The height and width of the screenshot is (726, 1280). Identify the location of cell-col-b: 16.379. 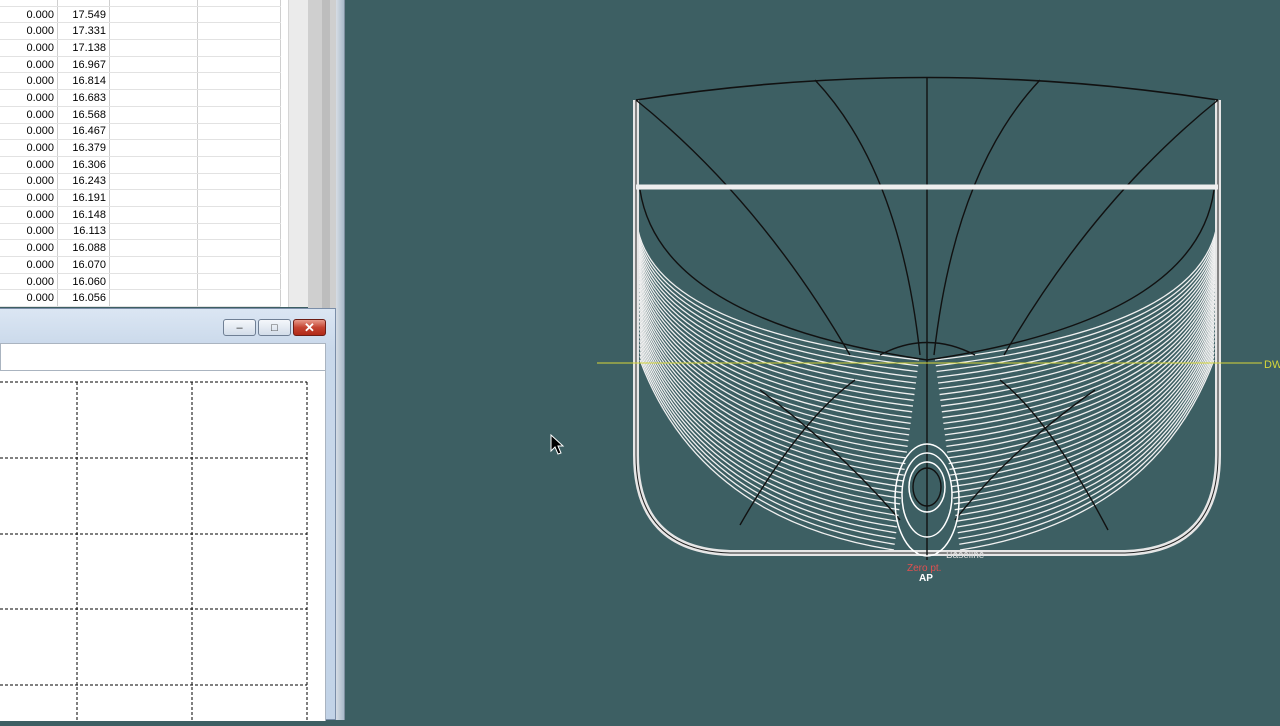
(83, 148).